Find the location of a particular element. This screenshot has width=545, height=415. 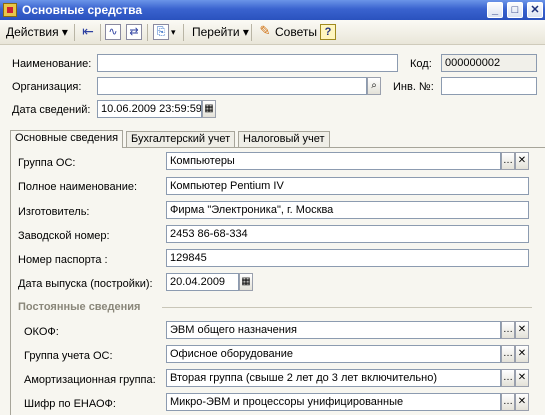

group-label: Группа ОС: is located at coordinates (47, 163).